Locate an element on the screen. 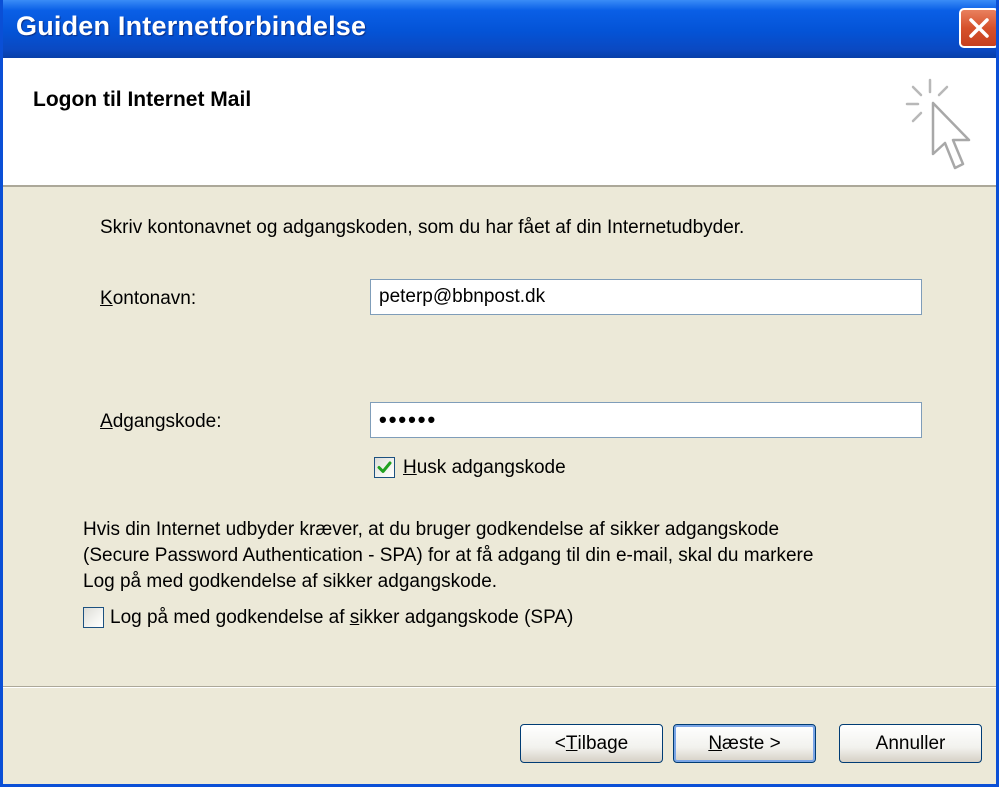 The height and width of the screenshot is (787, 999). account-name-input: peterp@bbnpost.dk is located at coordinates (646, 297).